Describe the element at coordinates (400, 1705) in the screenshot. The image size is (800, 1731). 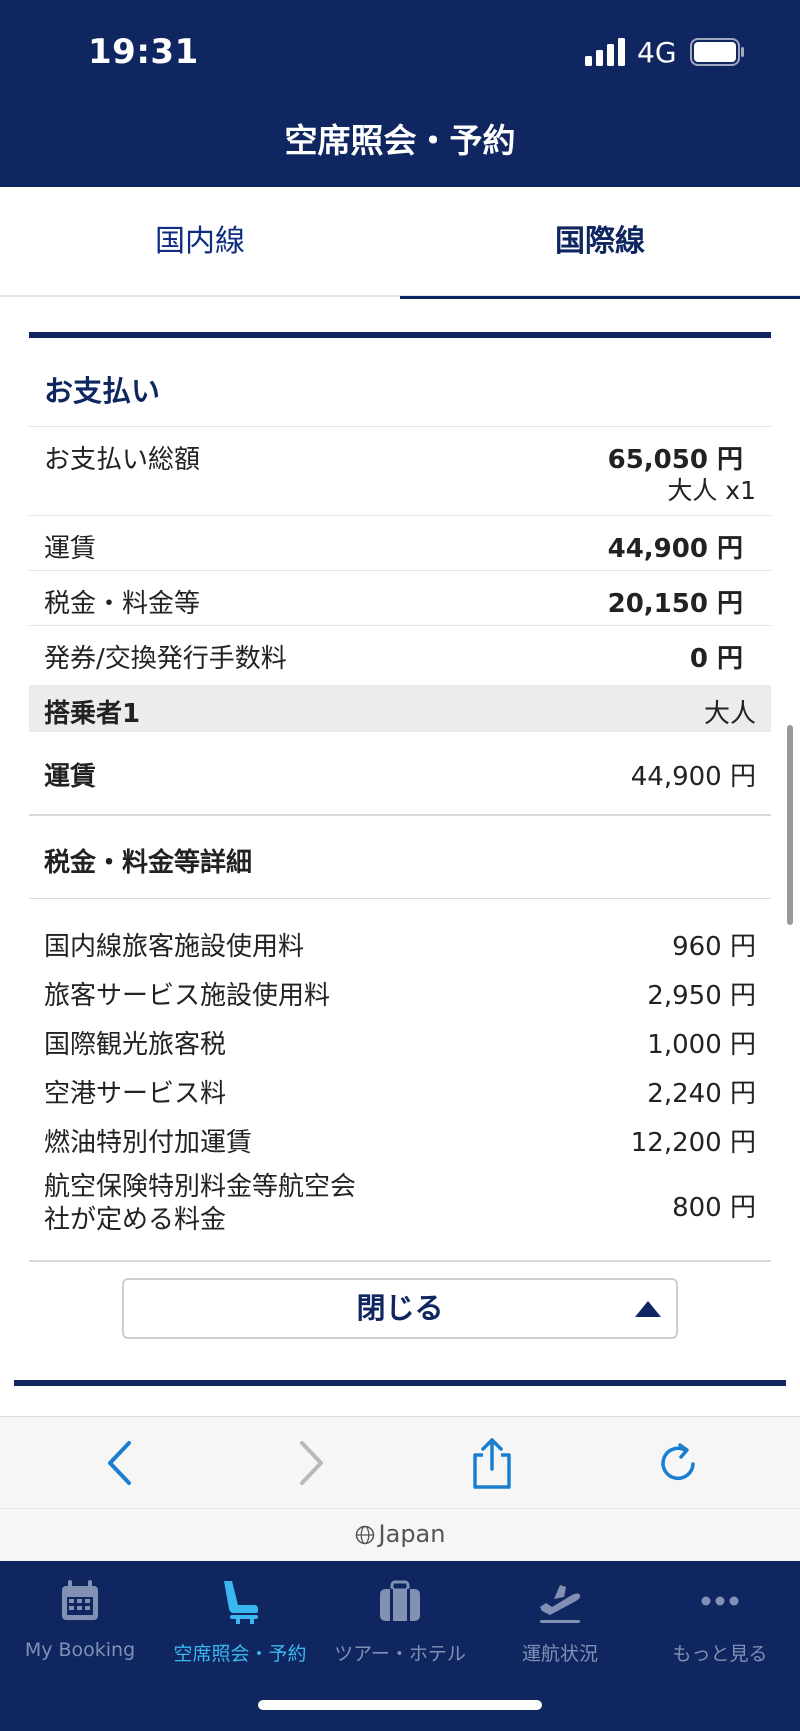
I see `home-indicator` at that location.